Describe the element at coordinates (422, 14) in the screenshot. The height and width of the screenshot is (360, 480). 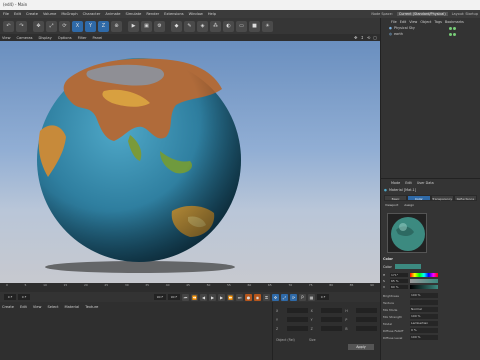
I see `node-space-dropdown: Current (Standard/Physical)` at that location.